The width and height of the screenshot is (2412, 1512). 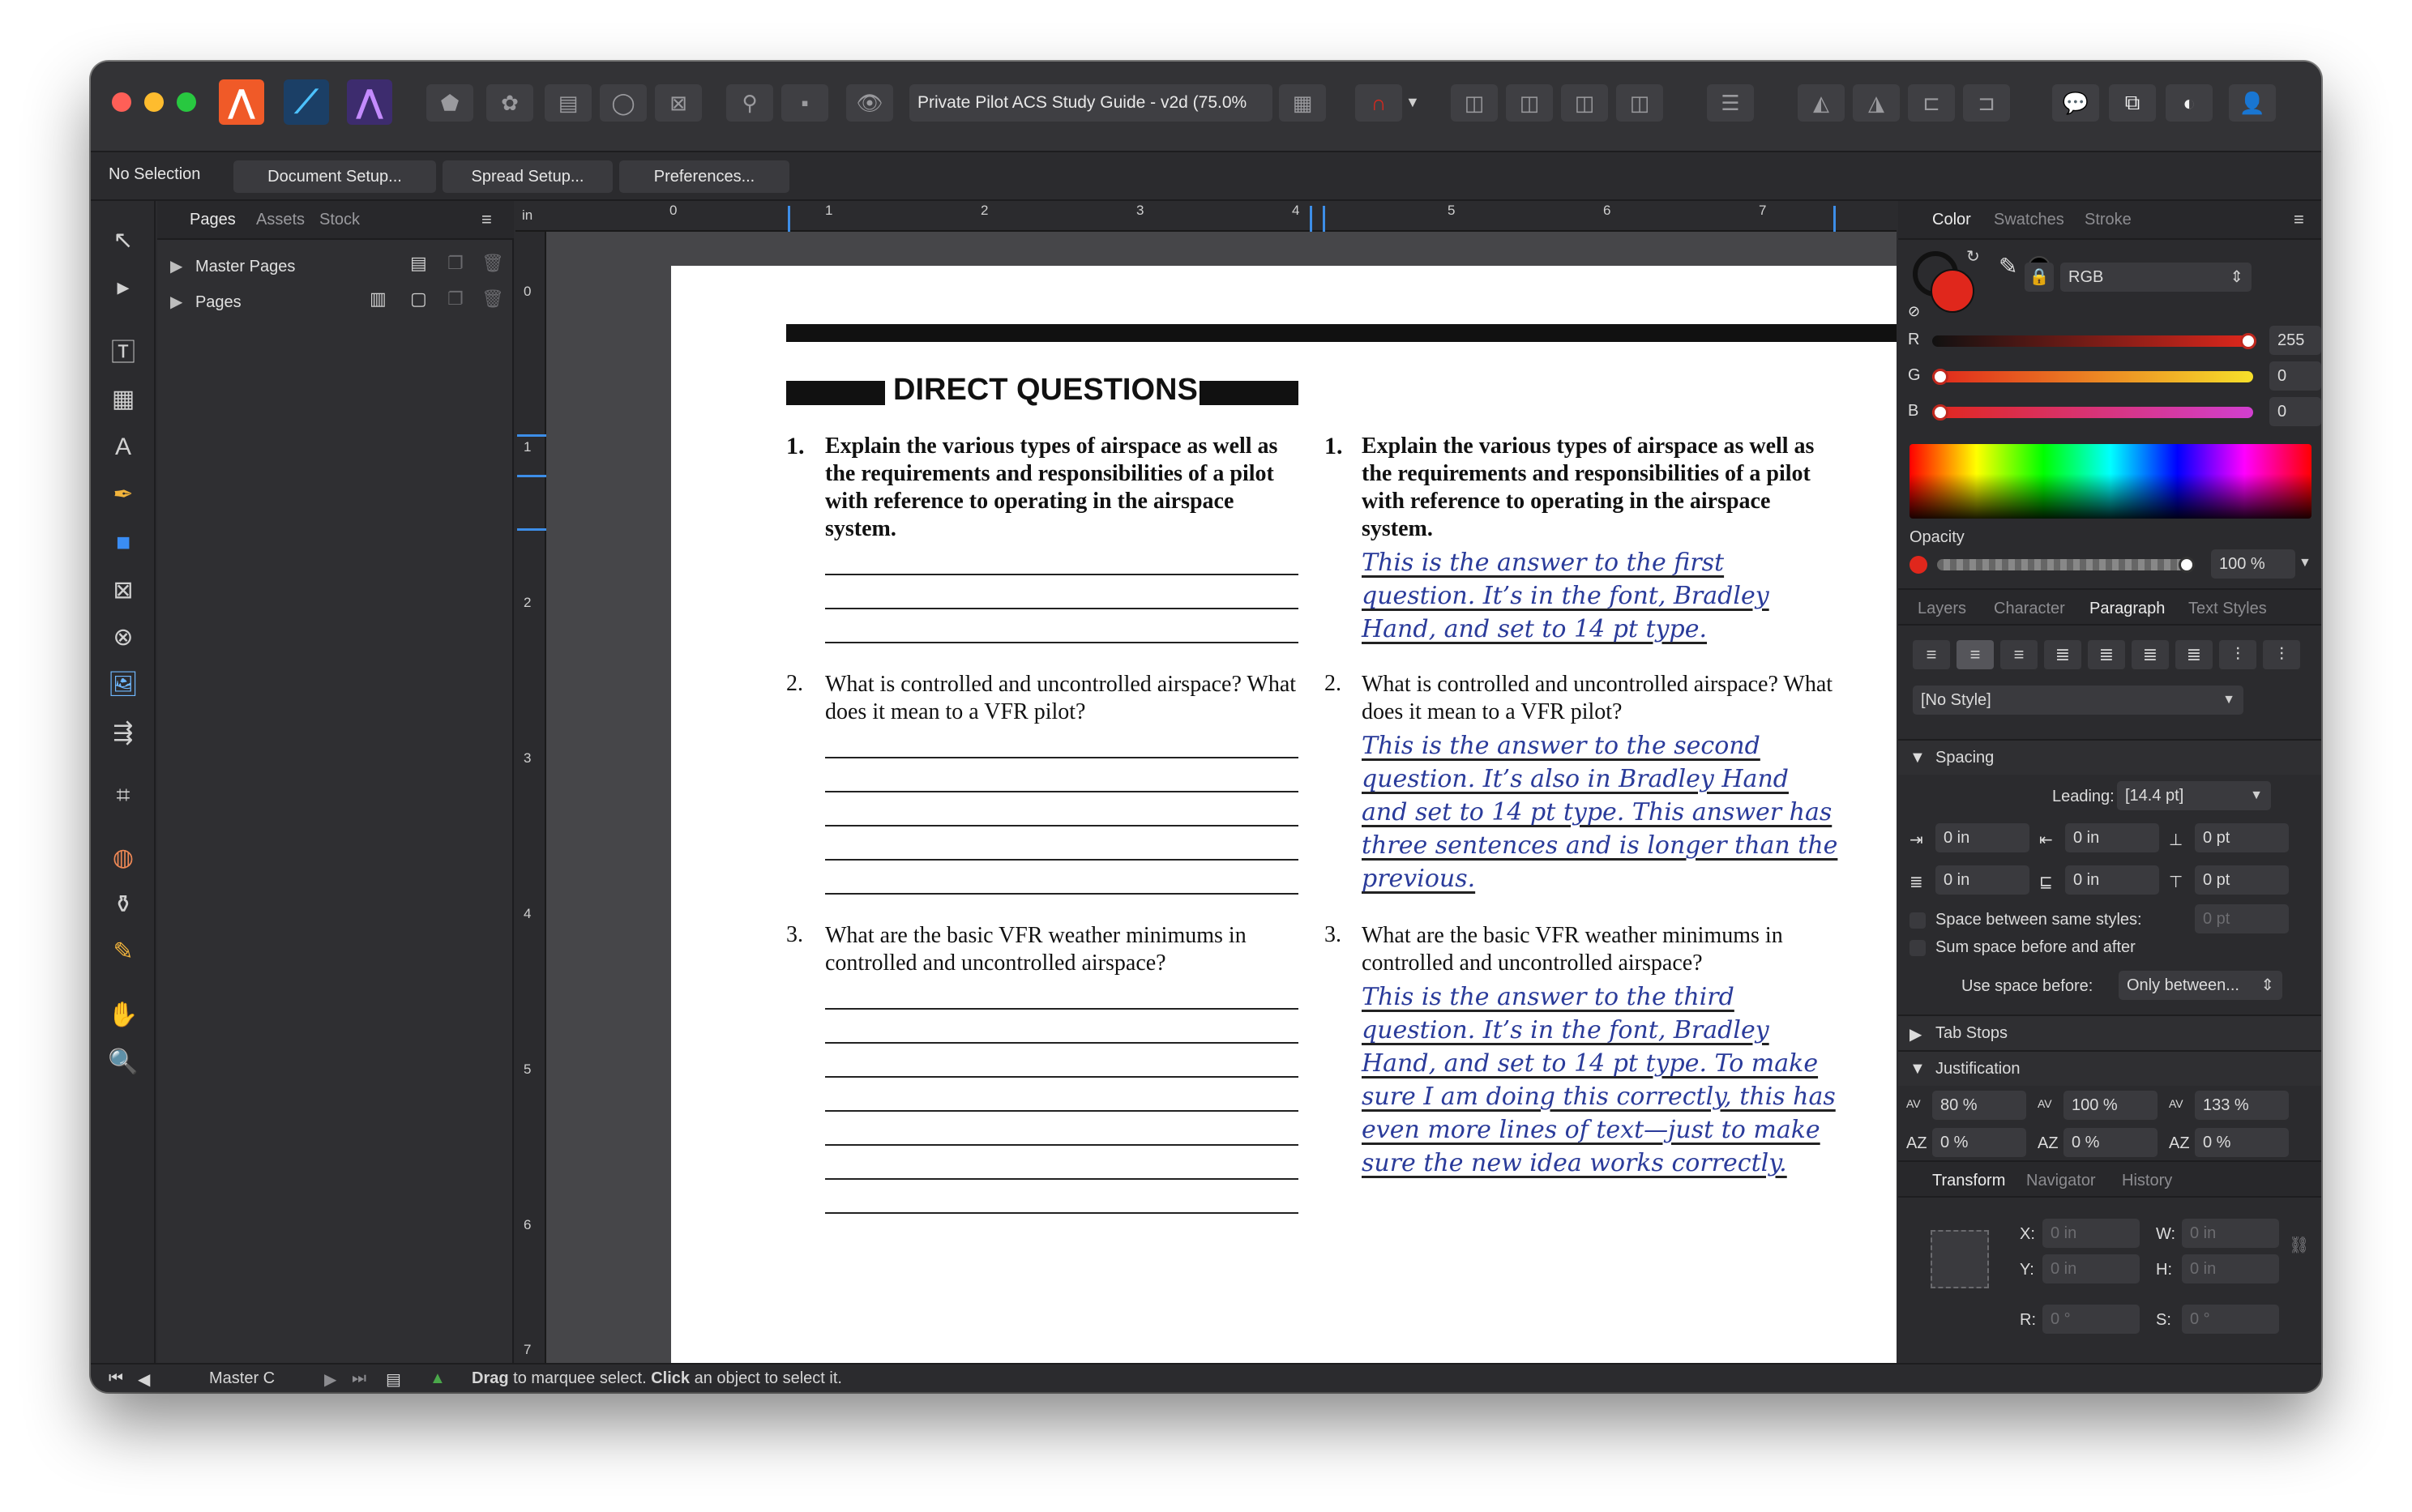 I want to click on frame-icon: ⊠, so click(x=678, y=103).